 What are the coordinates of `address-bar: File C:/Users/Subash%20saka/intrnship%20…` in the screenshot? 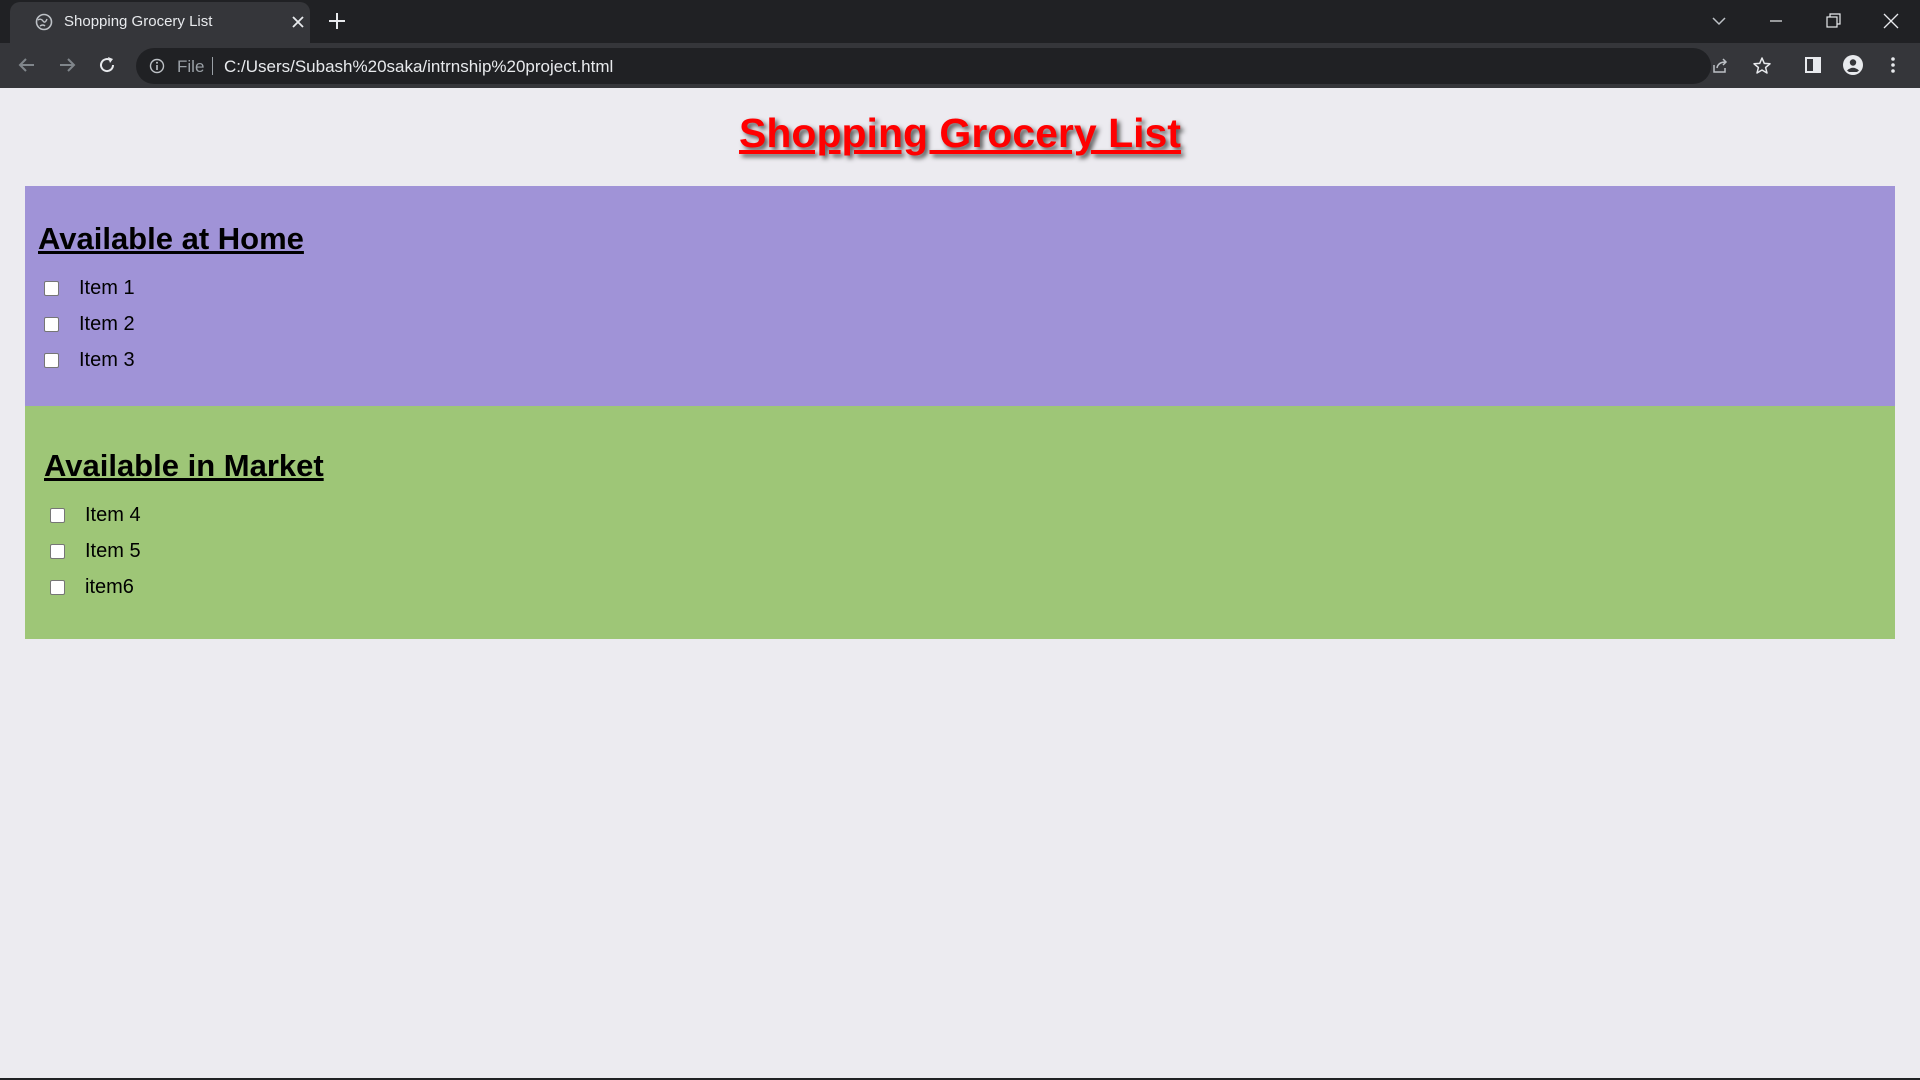 It's located at (953, 66).